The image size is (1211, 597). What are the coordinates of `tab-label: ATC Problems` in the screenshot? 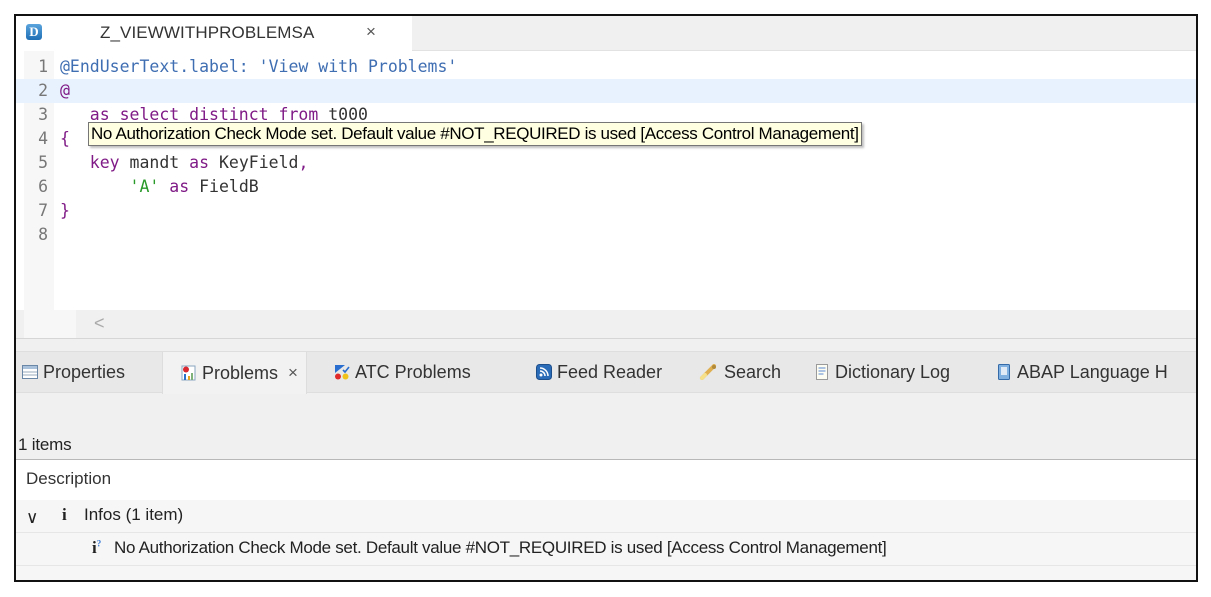 It's located at (413, 371).